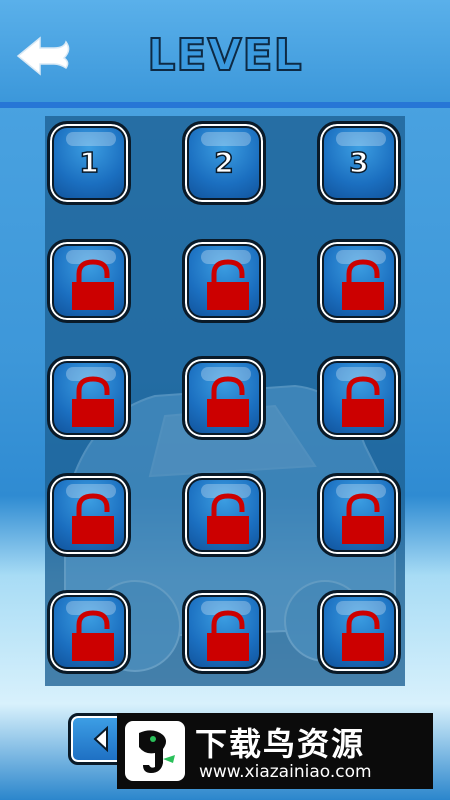 Image resolution: width=450 pixels, height=800 pixels. I want to click on level-button-2: 2, so click(224, 163).